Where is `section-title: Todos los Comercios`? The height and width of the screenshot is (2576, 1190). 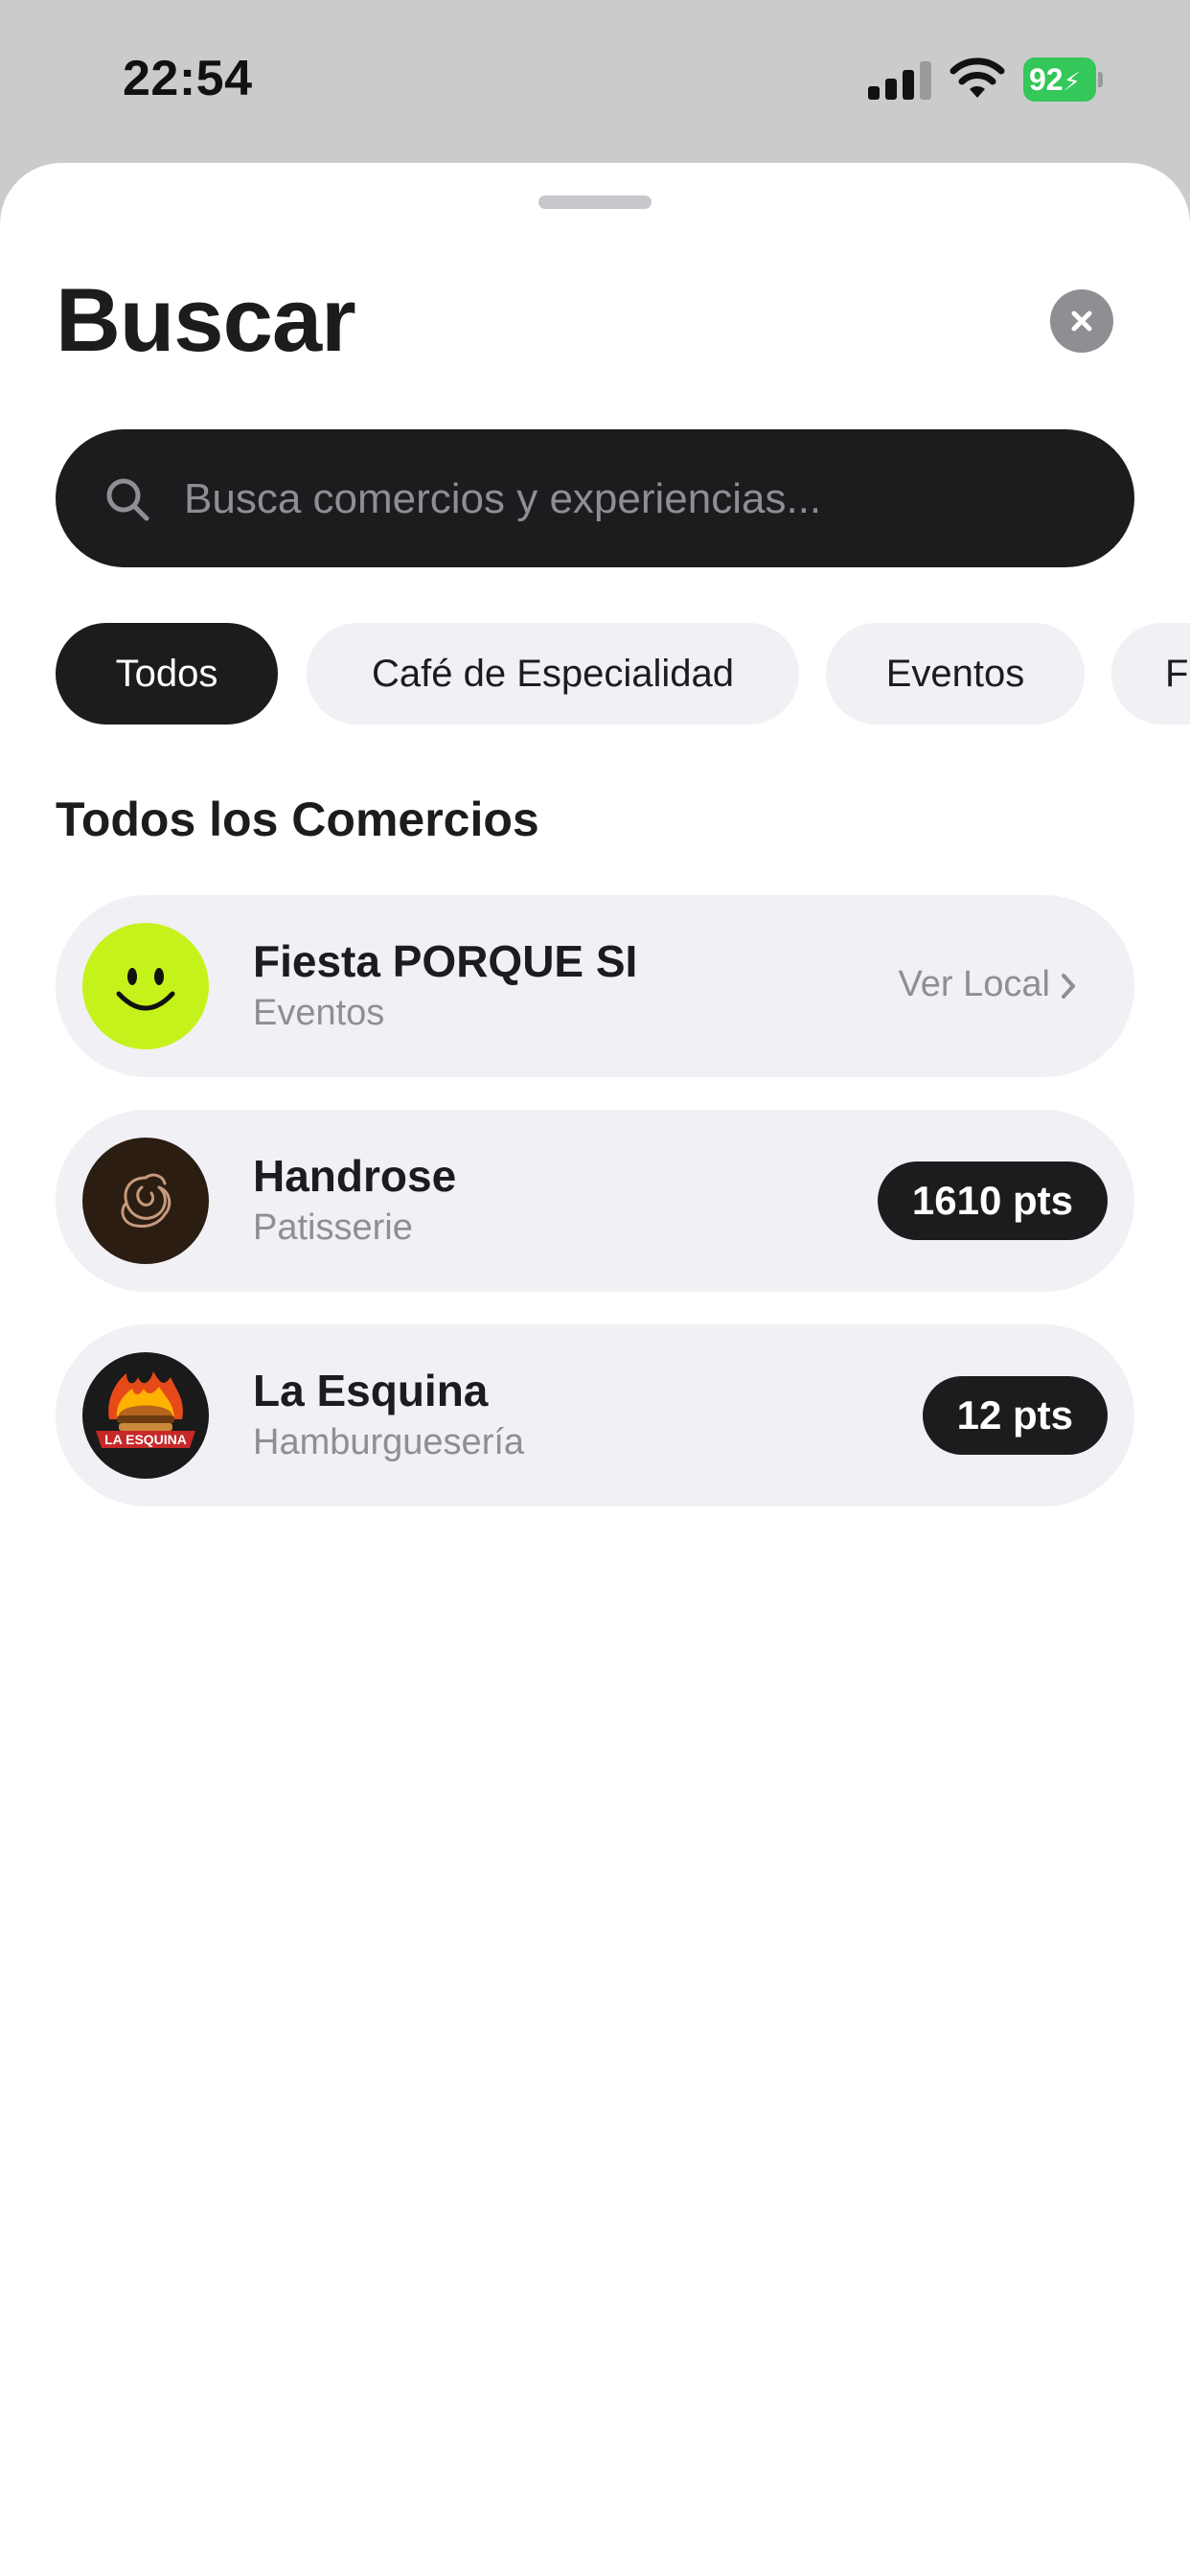
section-title: Todos los Comercios is located at coordinates (297, 819).